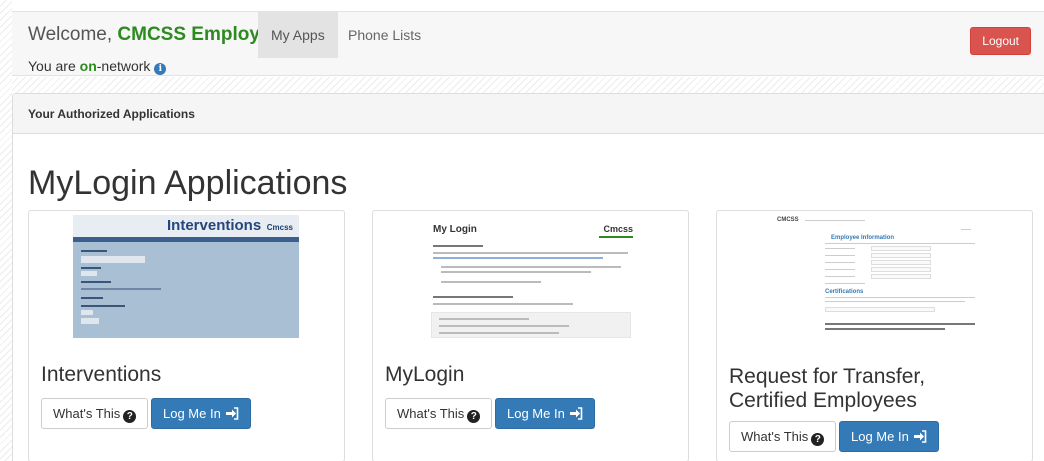 The width and height of the screenshot is (1044, 461). Describe the element at coordinates (384, 35) in the screenshot. I see `tab-phone-lists: Phone Lists` at that location.